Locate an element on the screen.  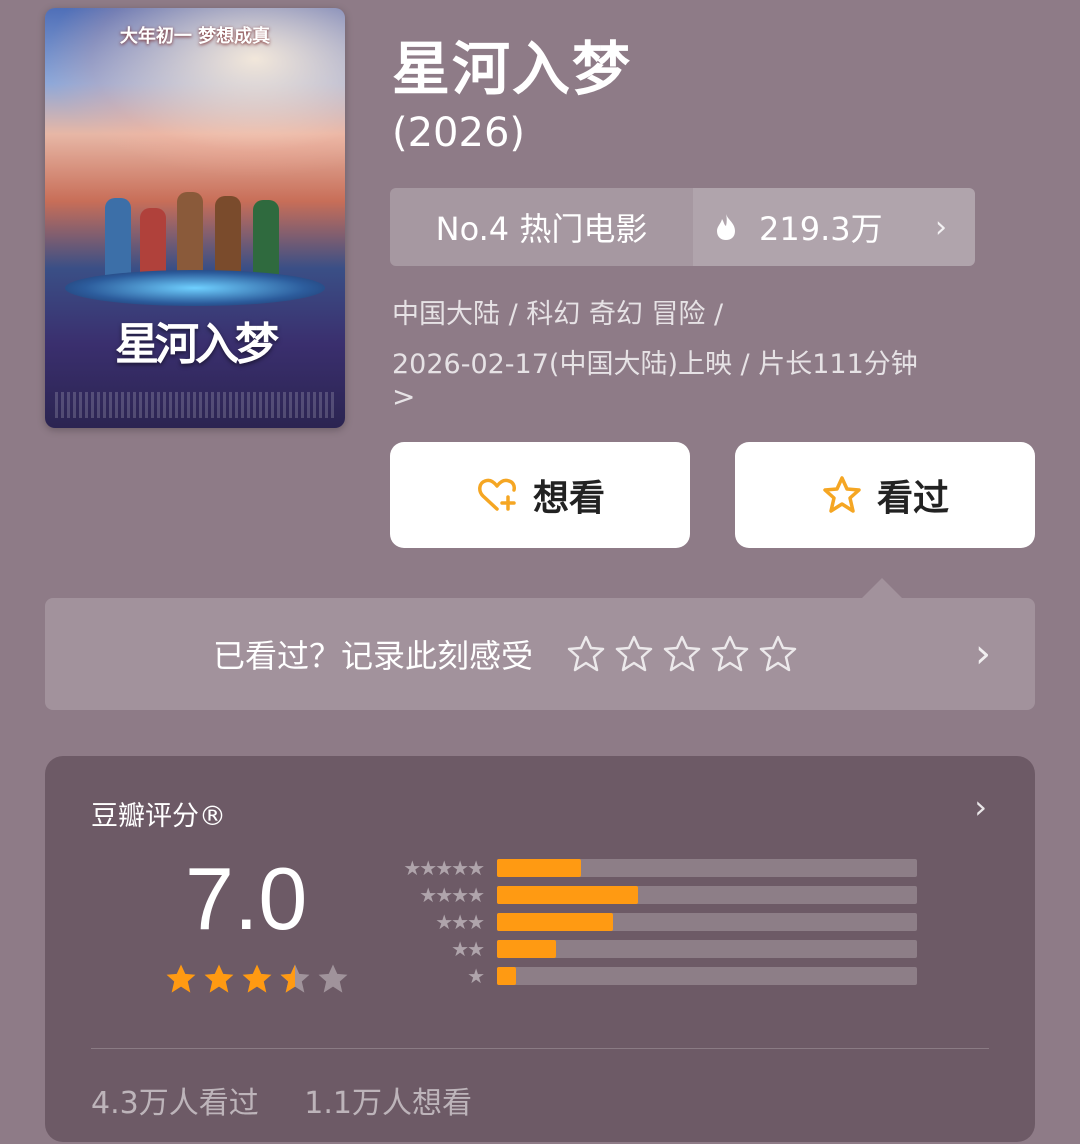
want-label: 想看 is located at coordinates (568, 498).